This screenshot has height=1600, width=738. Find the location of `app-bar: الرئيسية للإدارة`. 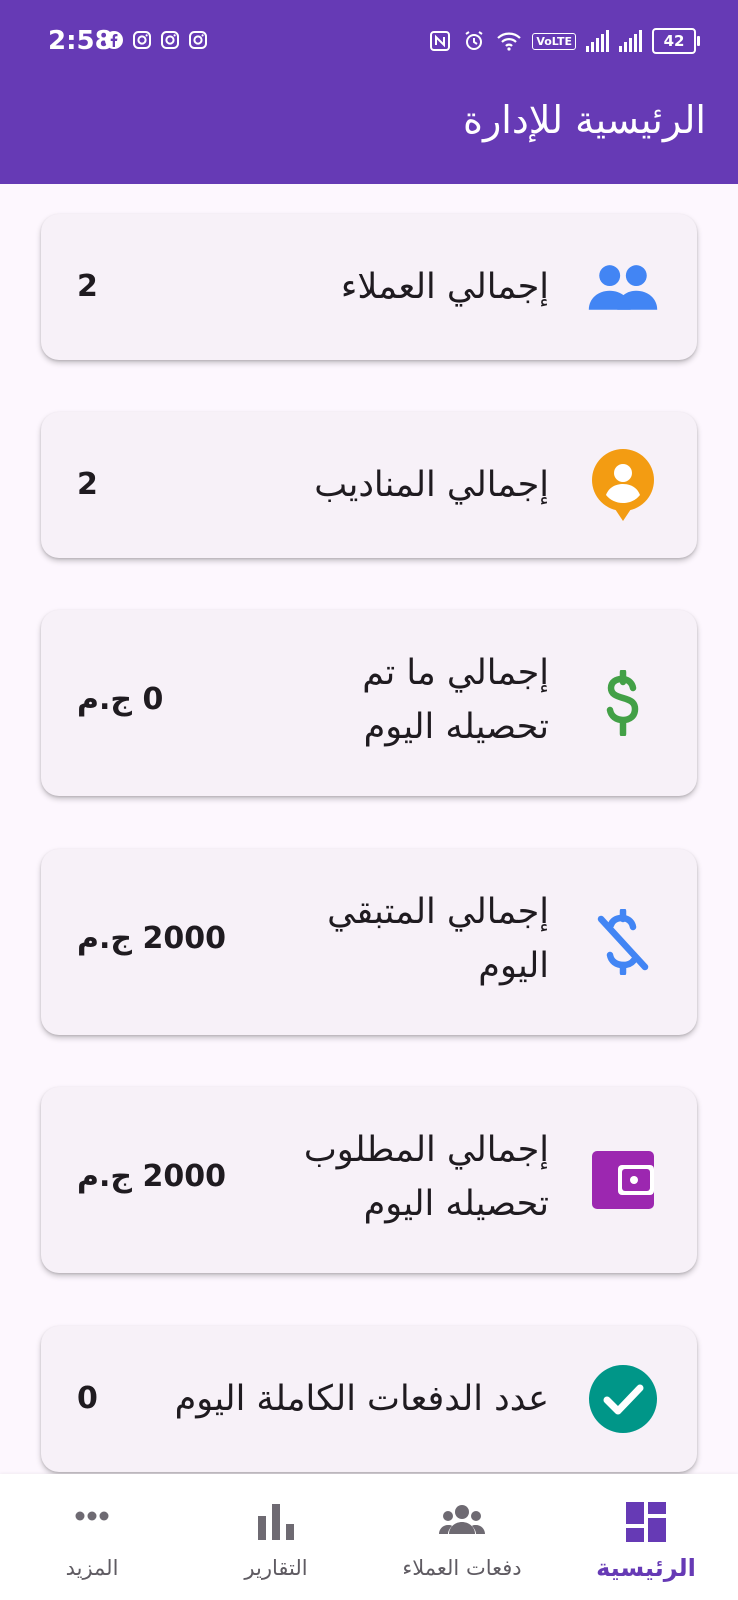

app-bar: الرئيسية للإدارة is located at coordinates (369, 134).